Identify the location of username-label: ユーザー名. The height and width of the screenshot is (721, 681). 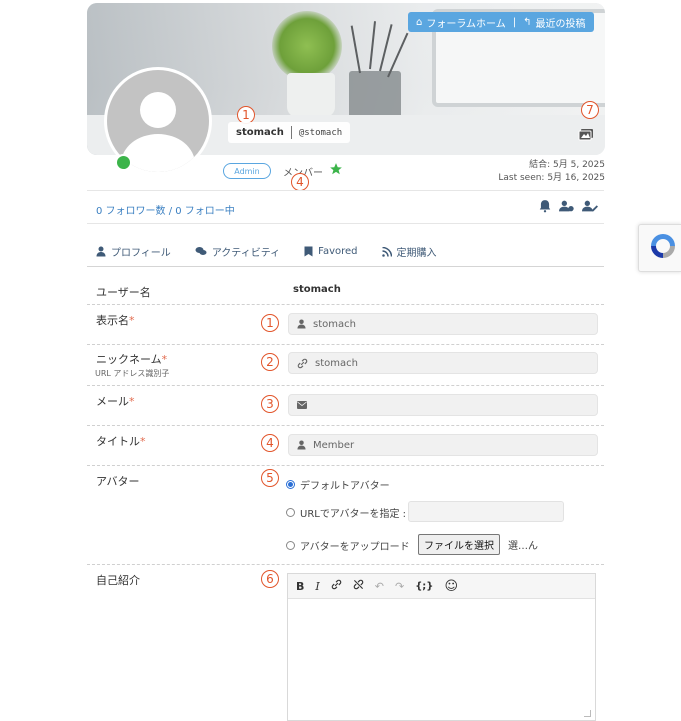
(123, 292).